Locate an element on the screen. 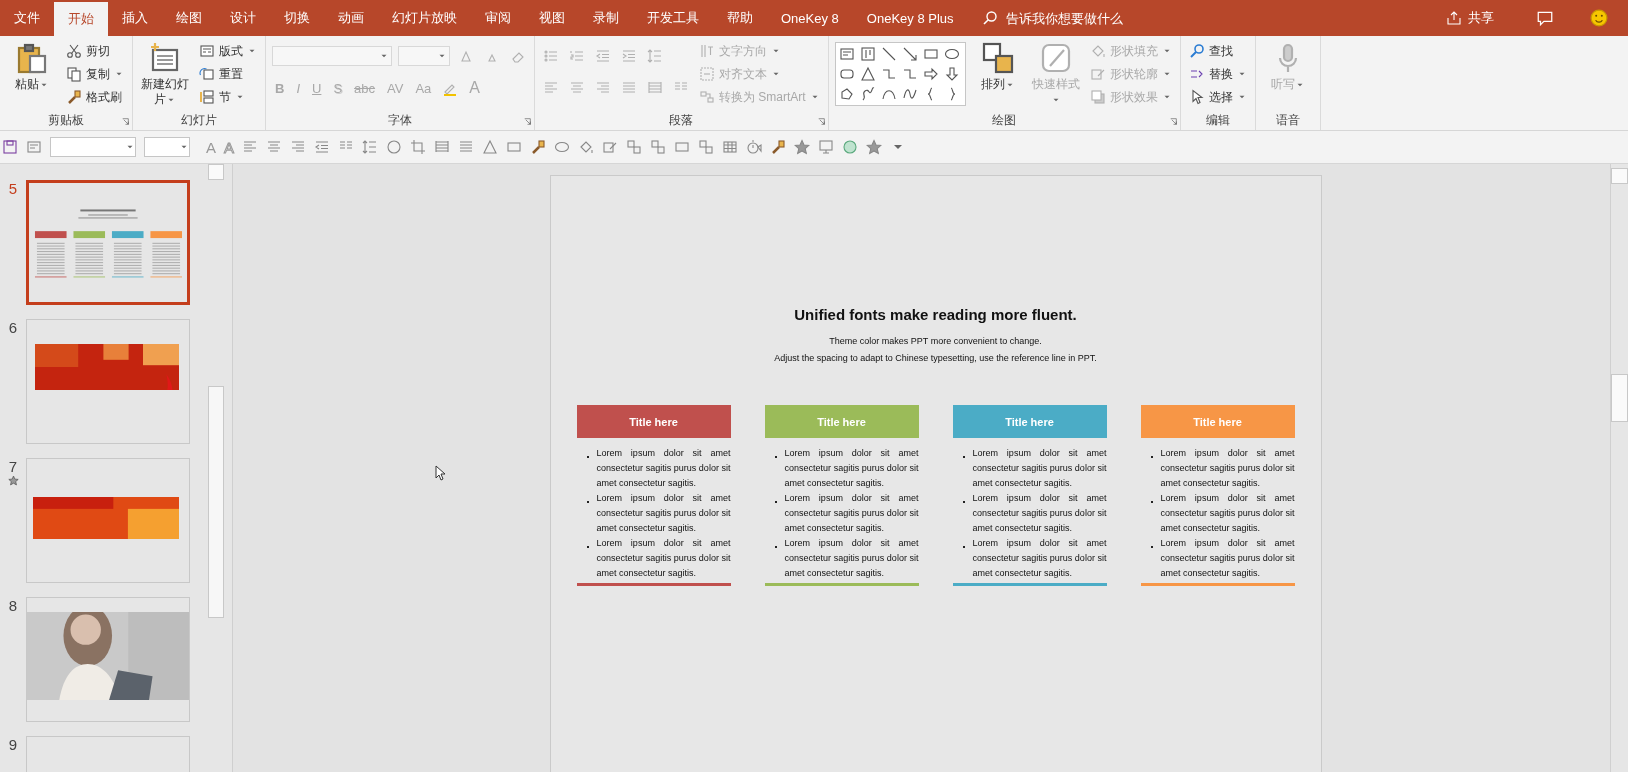 The width and height of the screenshot is (1628, 772). ribbon-tab: 开发工具 is located at coordinates (673, 18).